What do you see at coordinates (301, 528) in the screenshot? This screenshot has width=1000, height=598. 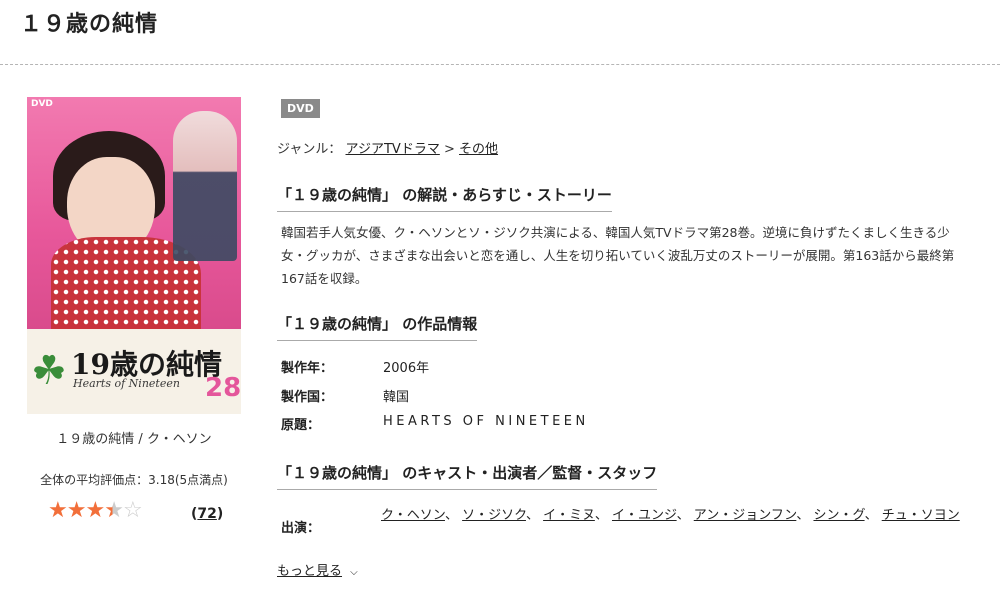 I see `cast-label: 出演：` at bounding box center [301, 528].